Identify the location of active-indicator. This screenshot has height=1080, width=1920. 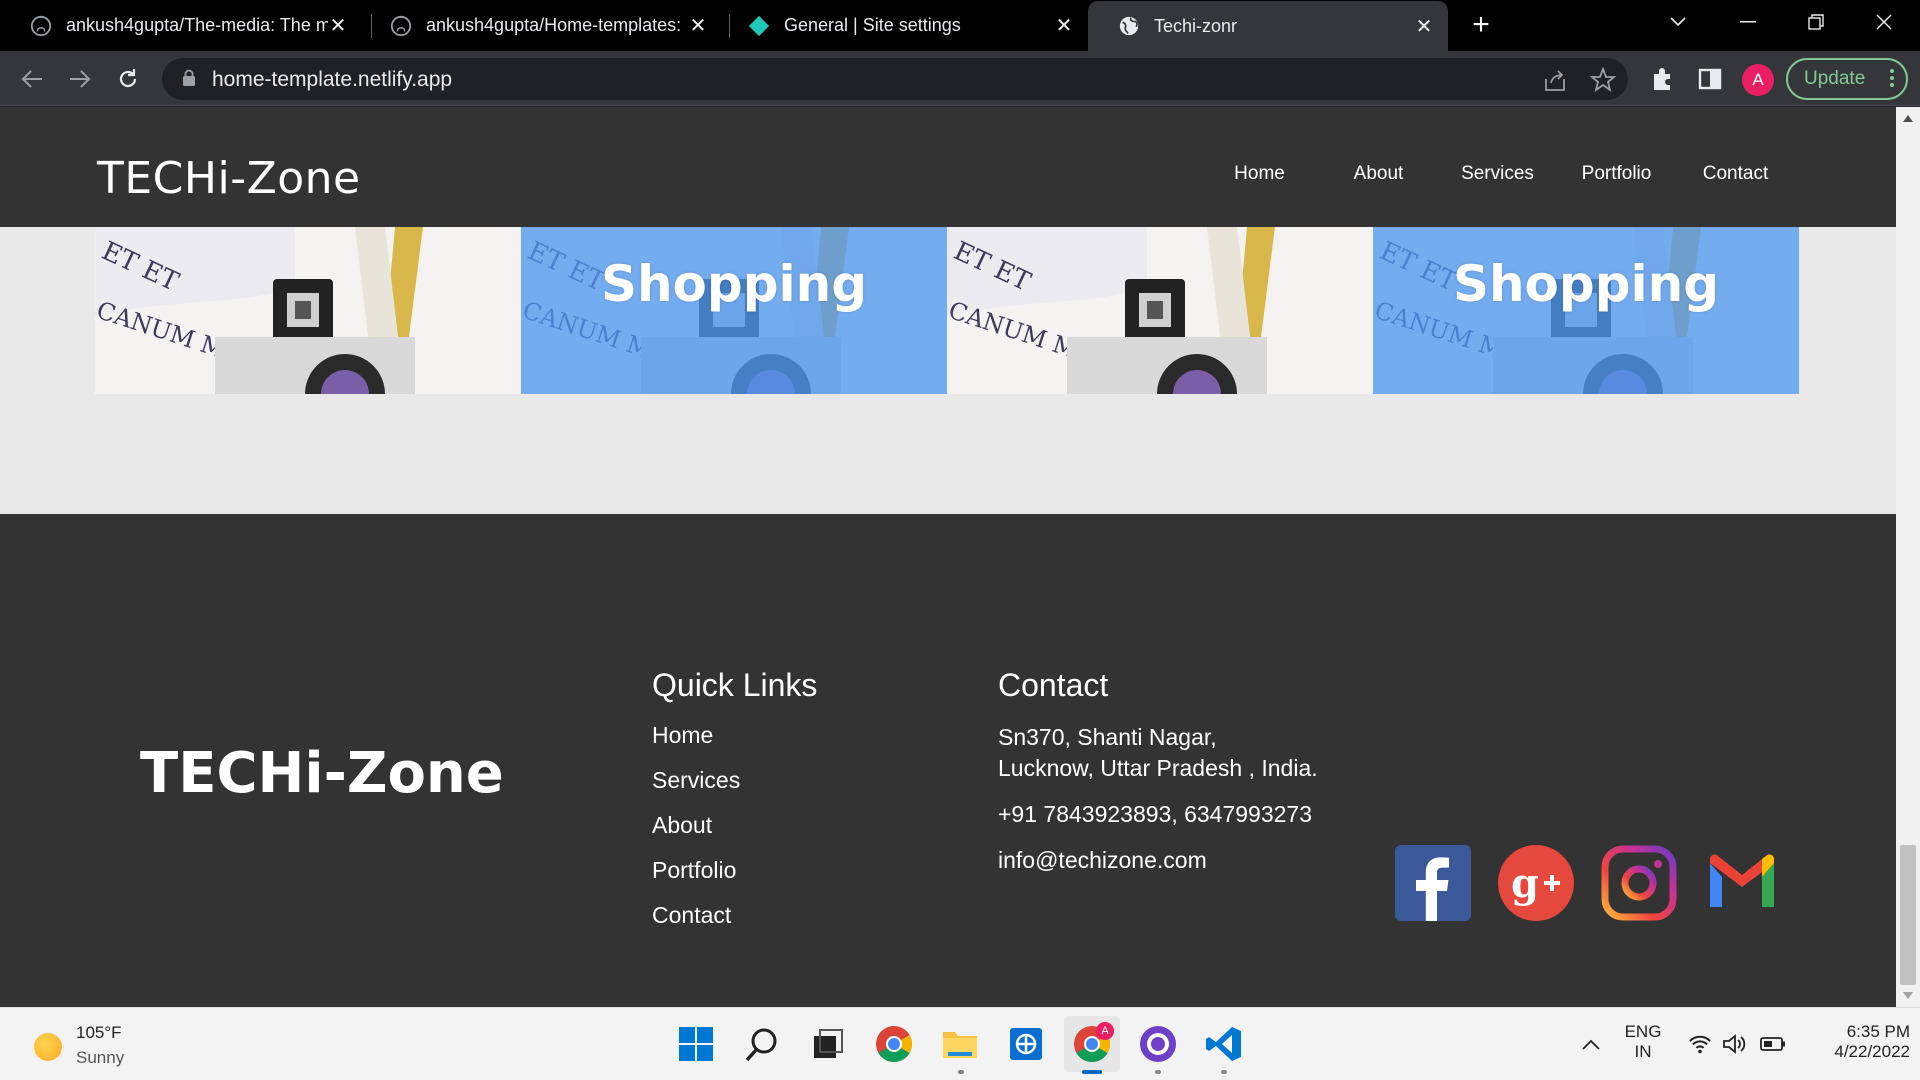
(1092, 1072).